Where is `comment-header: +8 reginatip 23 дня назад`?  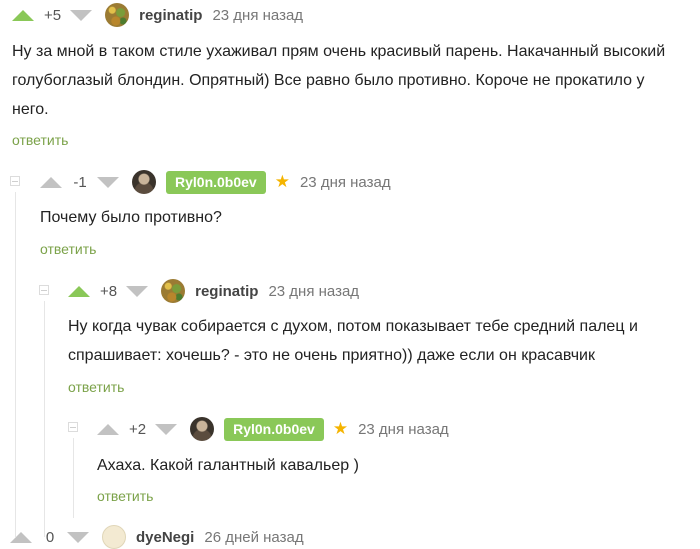
comment-header: +8 reginatip 23 дня назад is located at coordinates (213, 291).